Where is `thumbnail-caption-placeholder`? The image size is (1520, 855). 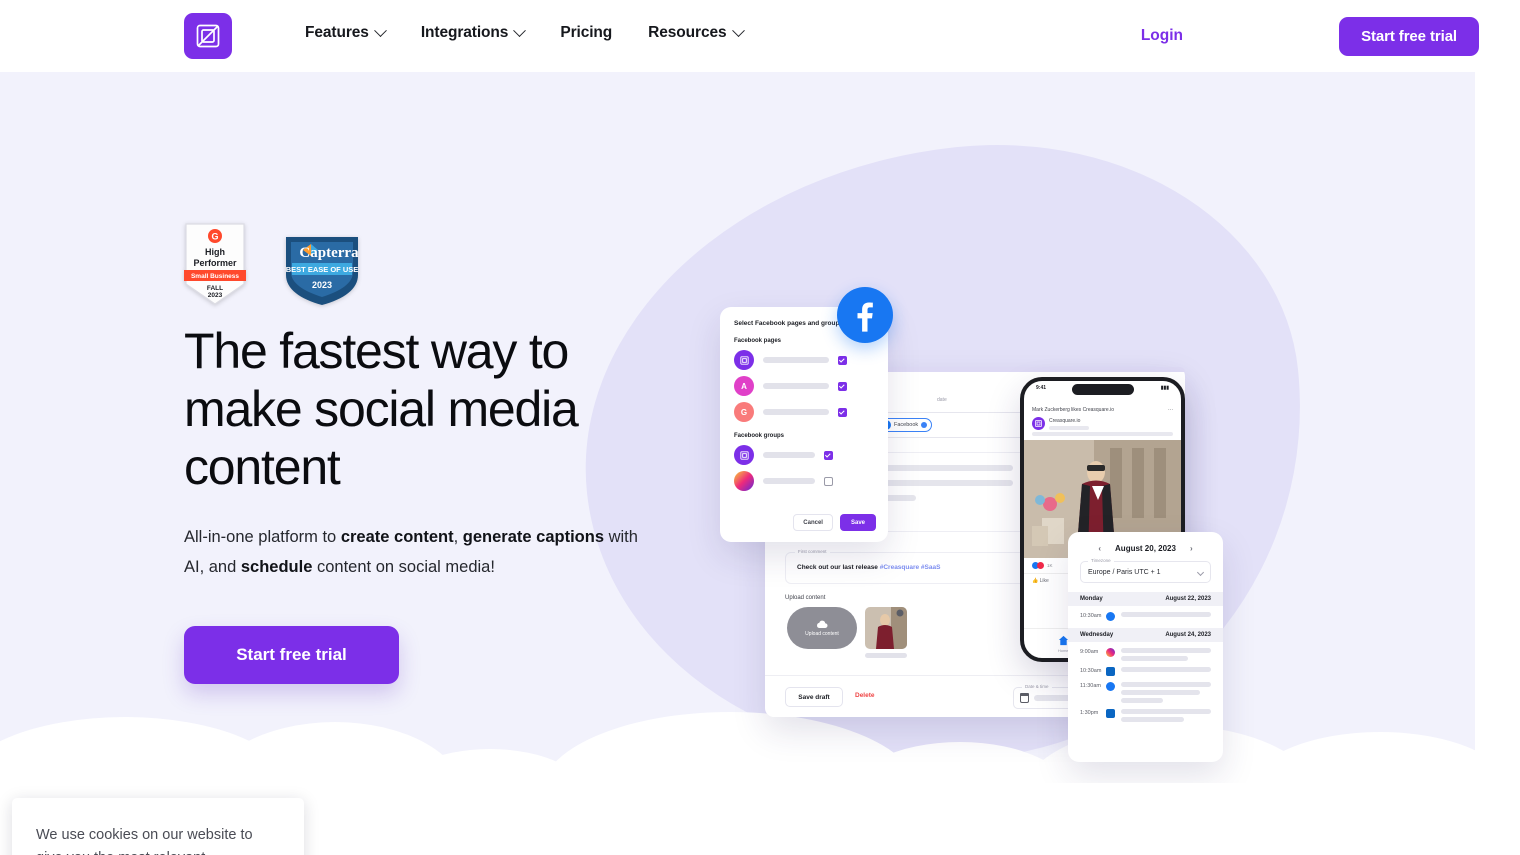
thumbnail-caption-placeholder is located at coordinates (886, 655).